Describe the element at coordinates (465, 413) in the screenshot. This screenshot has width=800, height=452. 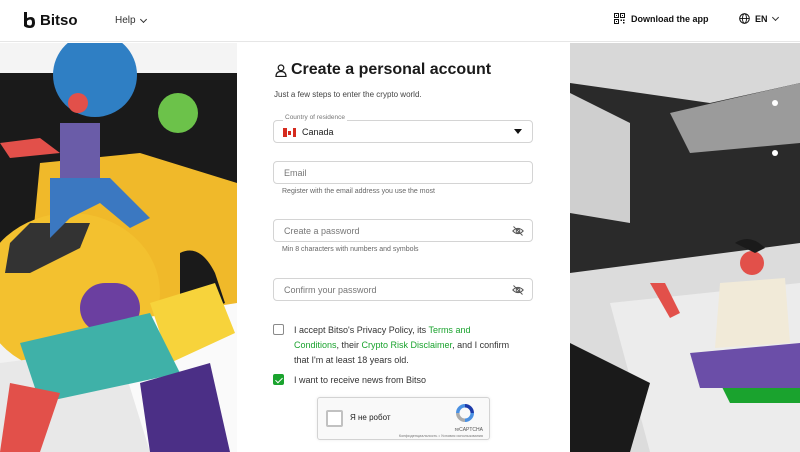
I see `recaptcha-logo-icon` at that location.